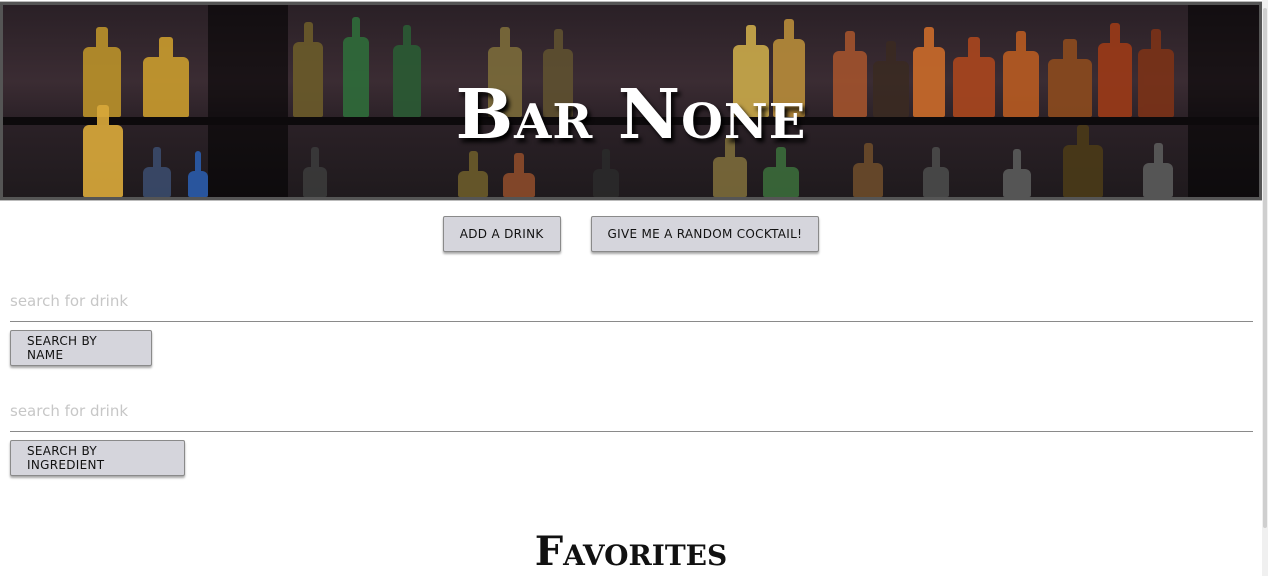 The image size is (1268, 576). I want to click on random-cocktail-button: Give me a random cocktail!, so click(705, 234).